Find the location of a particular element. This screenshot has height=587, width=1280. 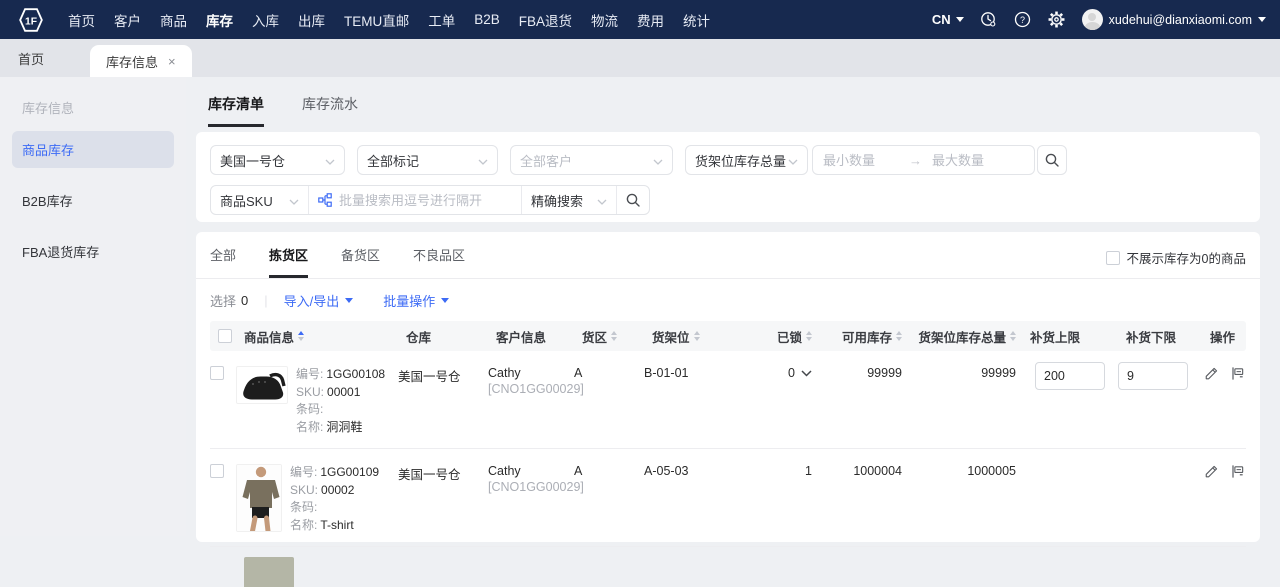

batch-icon is located at coordinates (325, 200).